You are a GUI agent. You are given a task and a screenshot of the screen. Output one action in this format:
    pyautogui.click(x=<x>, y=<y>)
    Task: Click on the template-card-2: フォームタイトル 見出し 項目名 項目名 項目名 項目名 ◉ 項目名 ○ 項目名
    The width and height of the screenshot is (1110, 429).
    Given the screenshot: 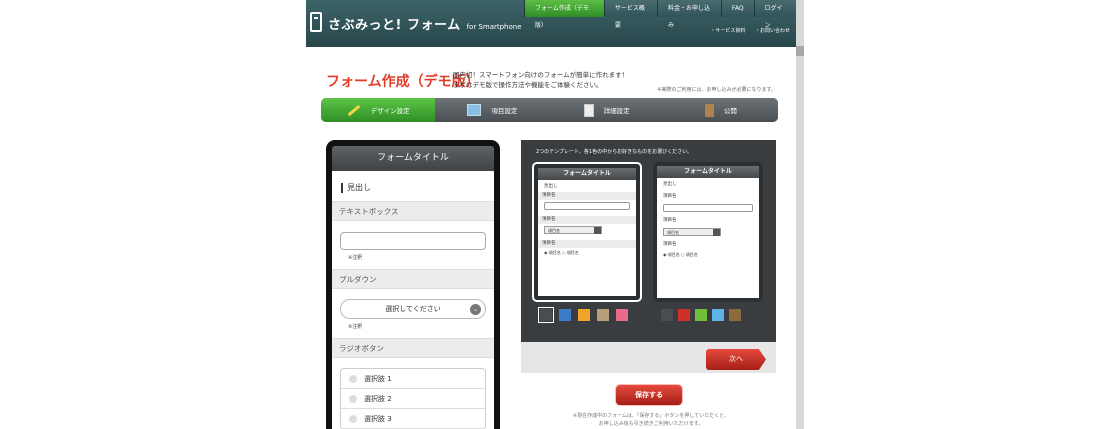 What is the action you would take?
    pyautogui.click(x=708, y=232)
    